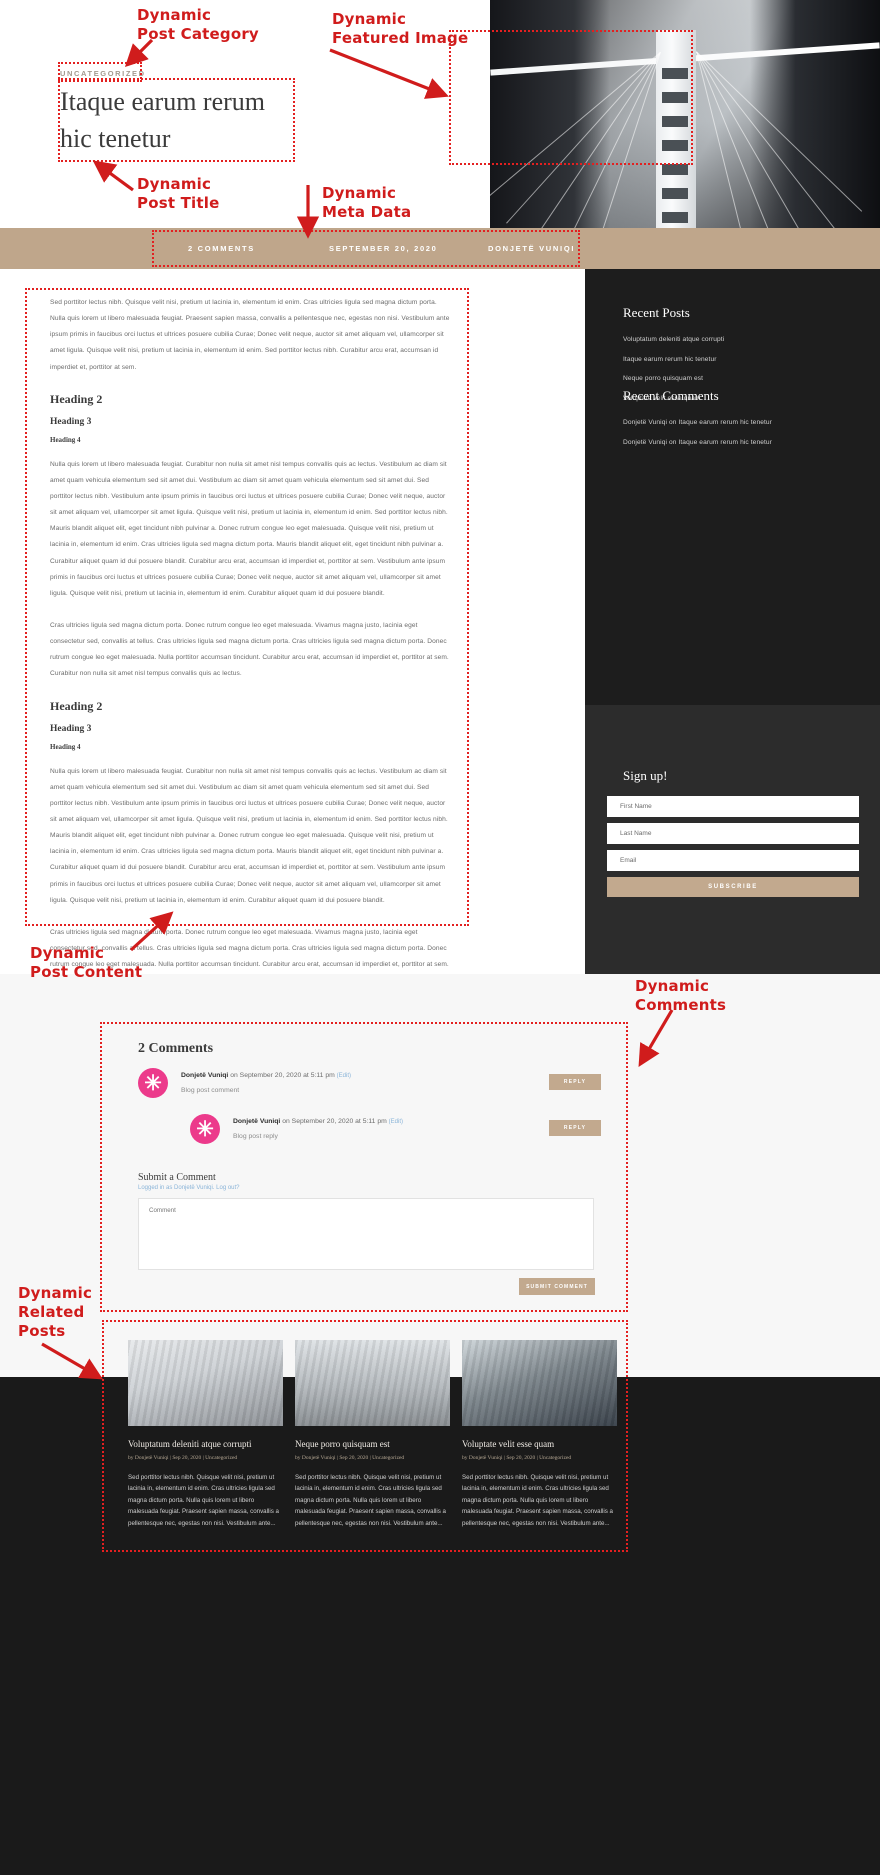  Describe the element at coordinates (113, 176) in the screenshot. I see `arrow-post-title` at that location.